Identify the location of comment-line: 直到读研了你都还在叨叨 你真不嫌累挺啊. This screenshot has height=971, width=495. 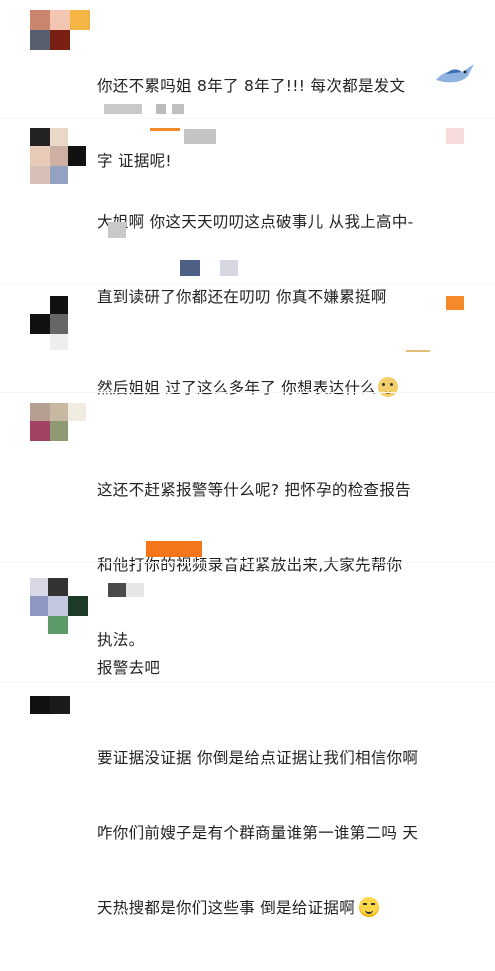
(242, 297).